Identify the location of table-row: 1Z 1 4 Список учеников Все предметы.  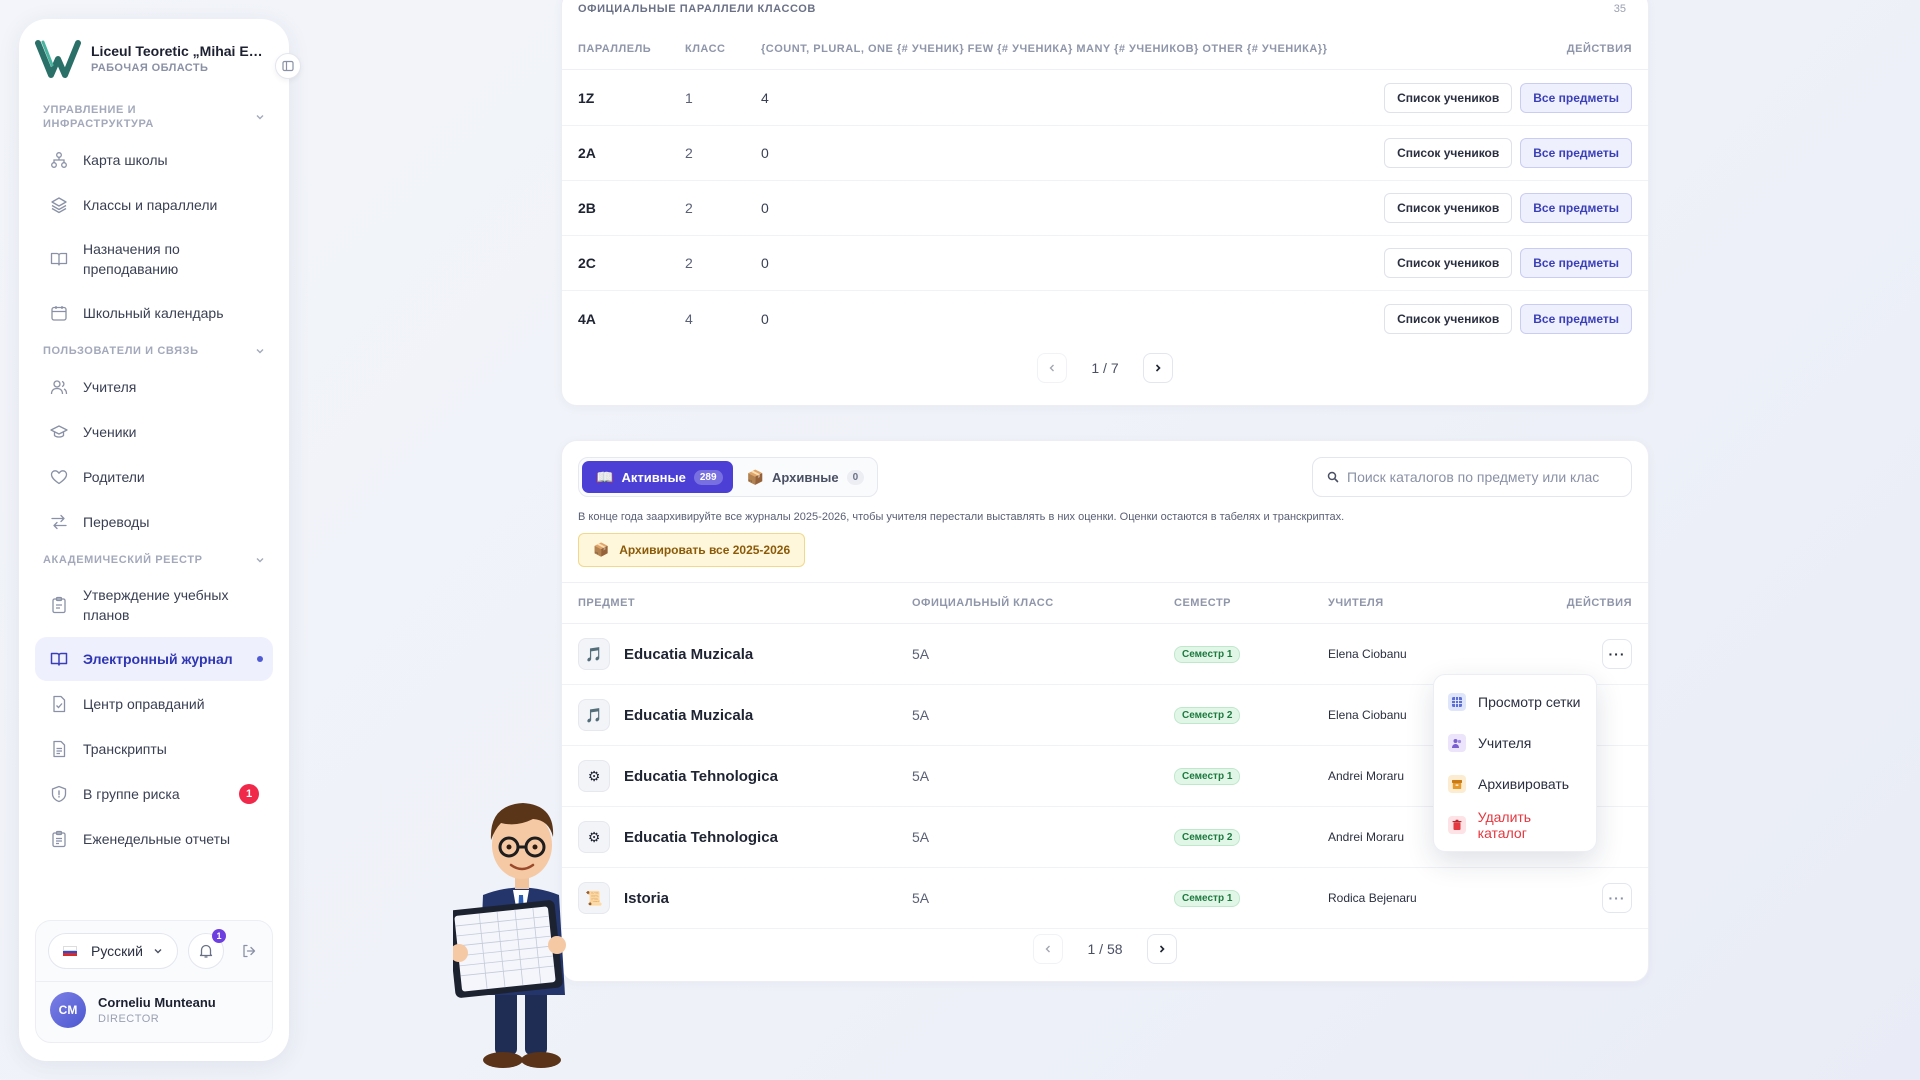
(1105, 98).